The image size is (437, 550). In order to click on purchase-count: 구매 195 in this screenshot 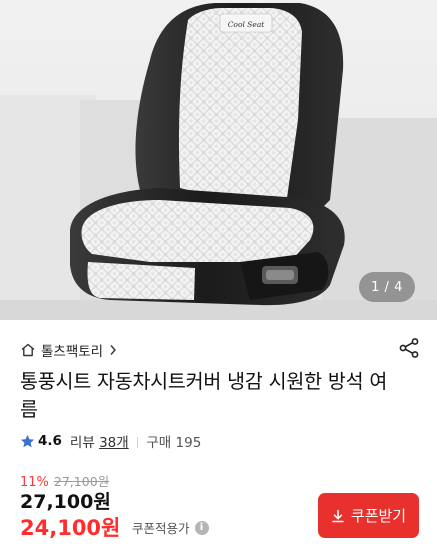, I will do `click(174, 443)`.